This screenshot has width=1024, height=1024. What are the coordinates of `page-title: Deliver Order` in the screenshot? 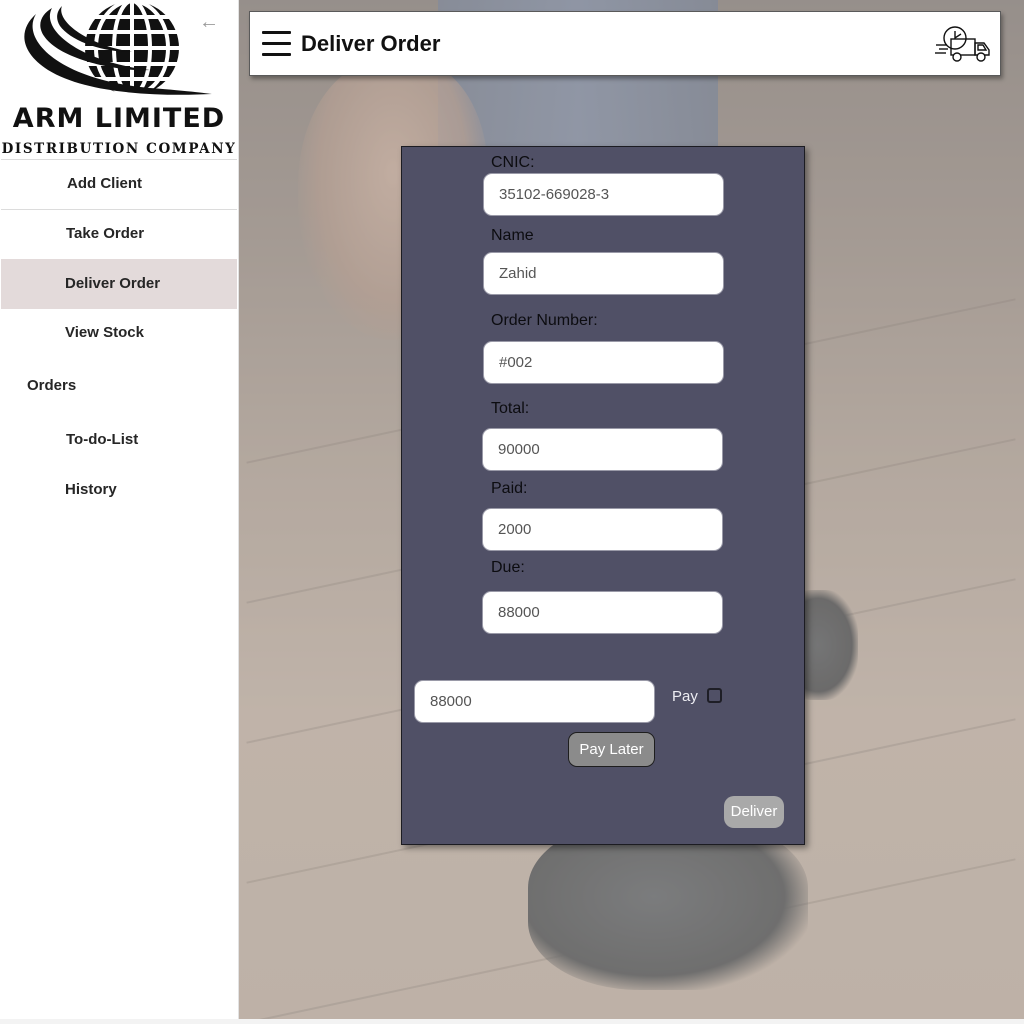 It's located at (371, 43).